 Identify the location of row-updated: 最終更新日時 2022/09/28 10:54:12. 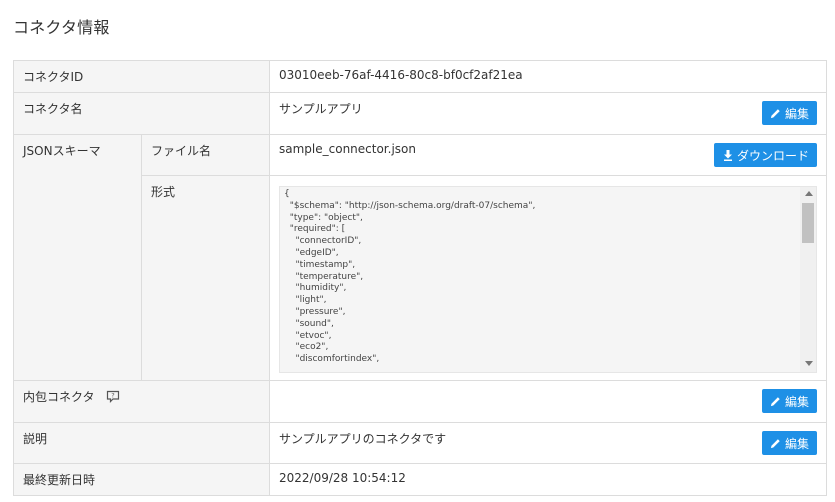
(420, 479).